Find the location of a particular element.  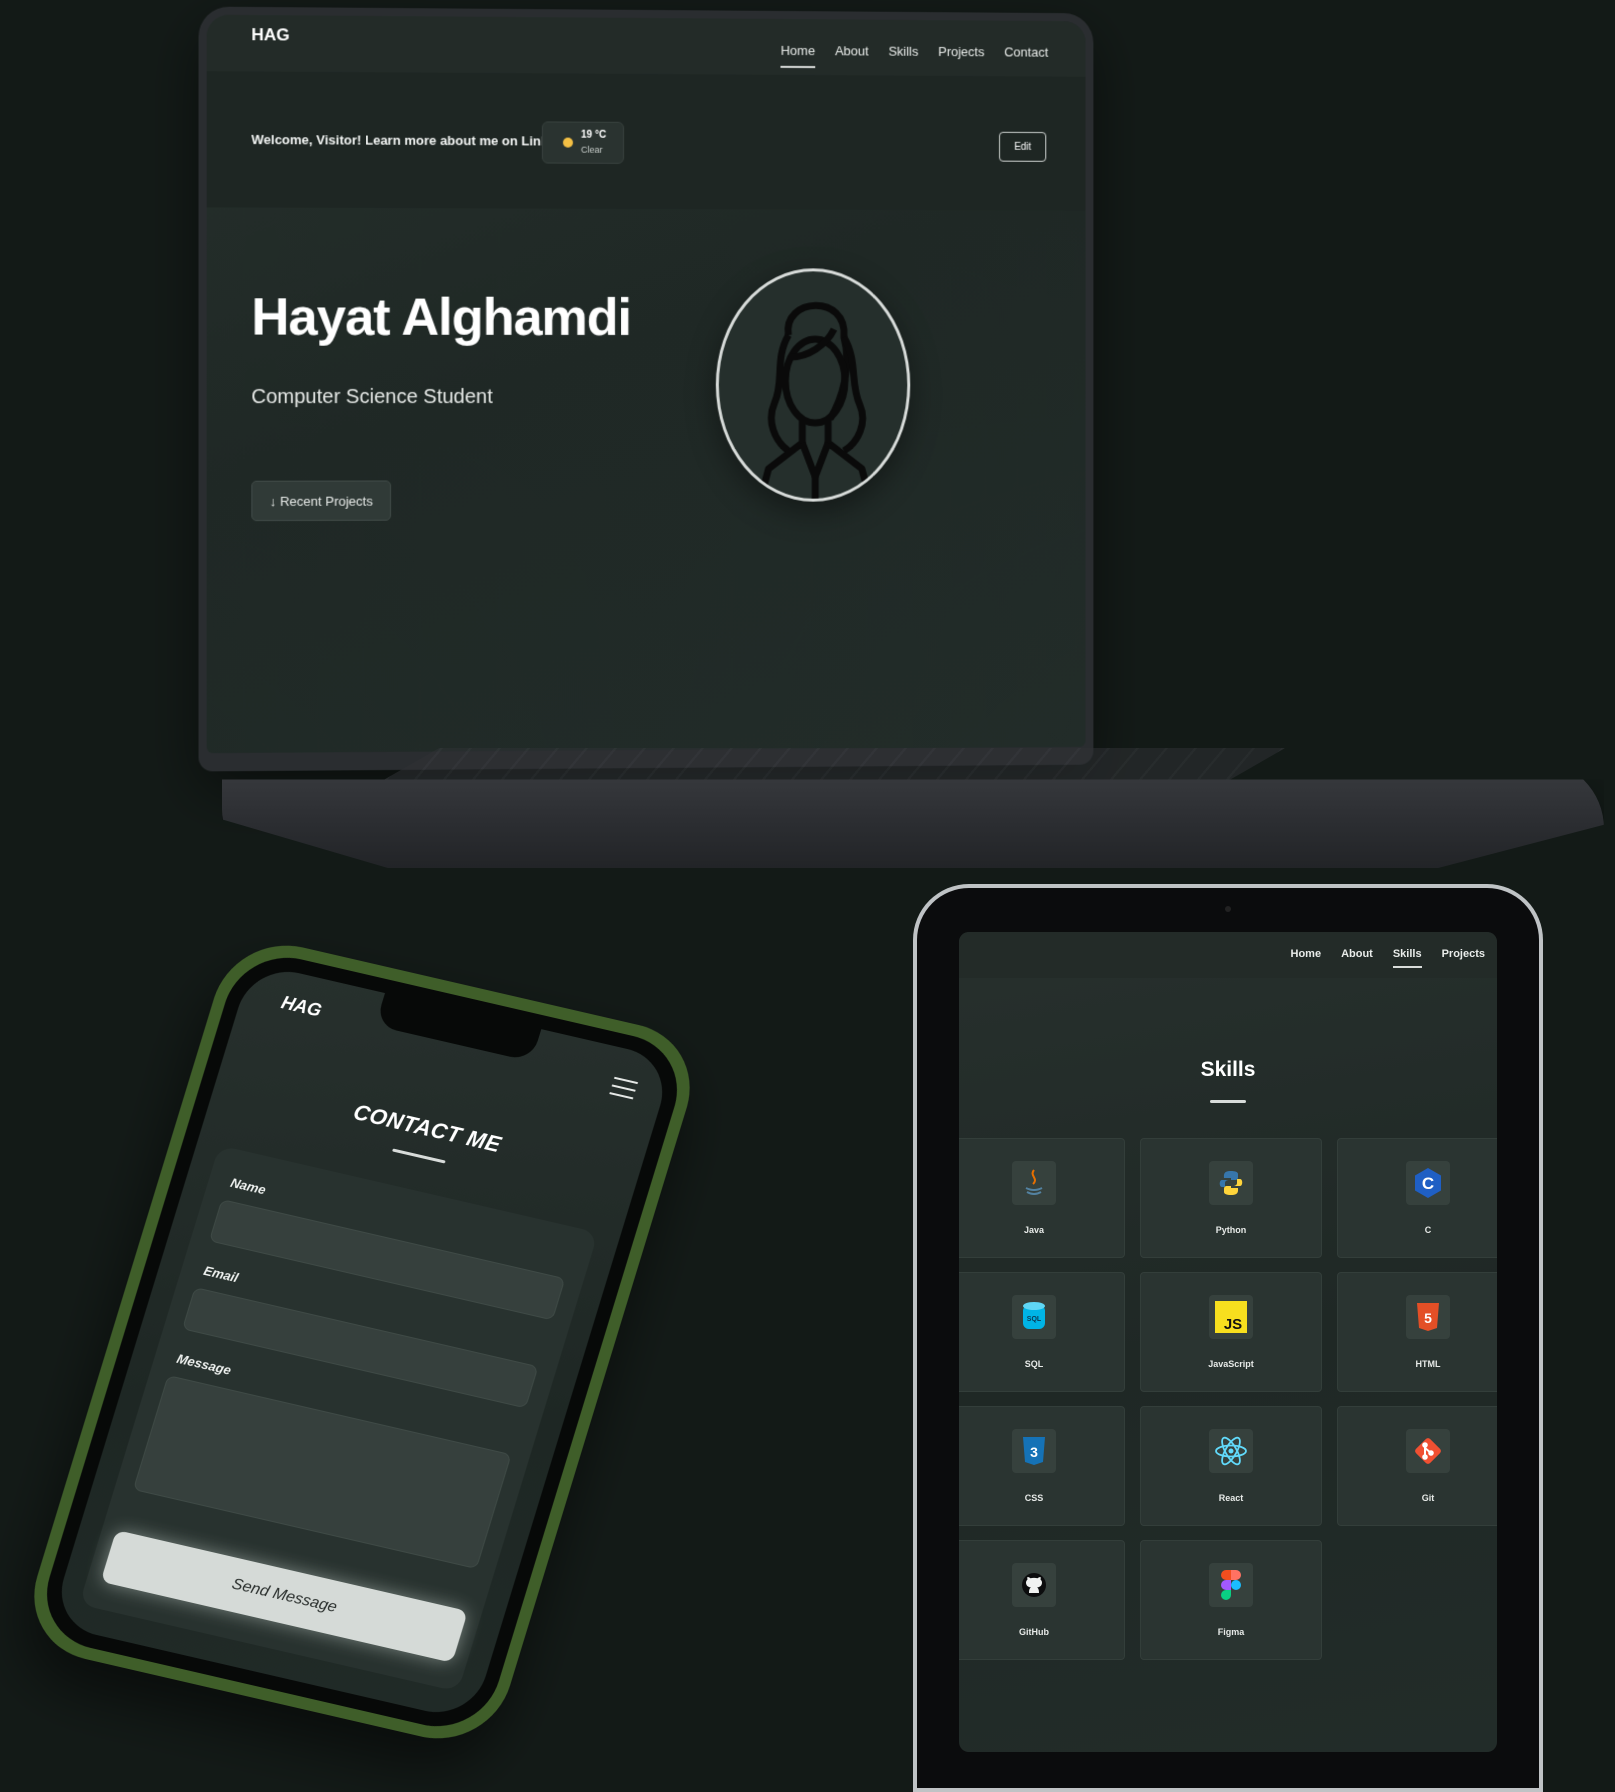

profile-avatar is located at coordinates (813, 385).